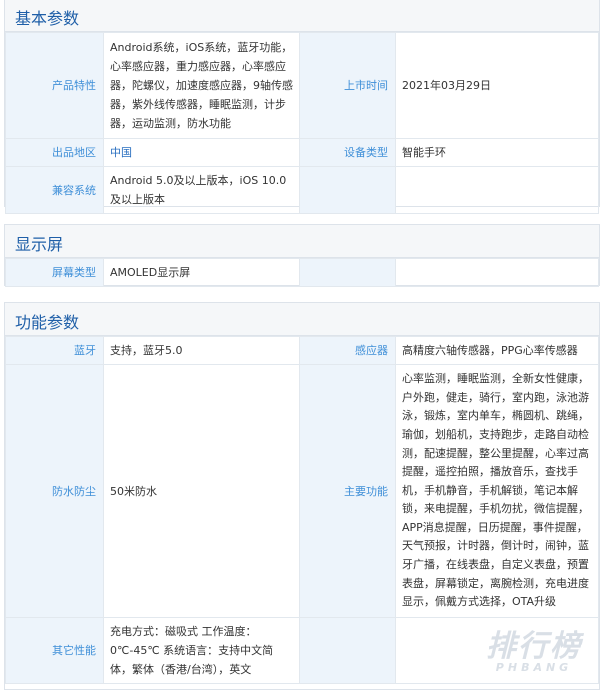 This screenshot has height=690, width=600. What do you see at coordinates (47, 18) in the screenshot?
I see `section-title: 基本参数` at bounding box center [47, 18].